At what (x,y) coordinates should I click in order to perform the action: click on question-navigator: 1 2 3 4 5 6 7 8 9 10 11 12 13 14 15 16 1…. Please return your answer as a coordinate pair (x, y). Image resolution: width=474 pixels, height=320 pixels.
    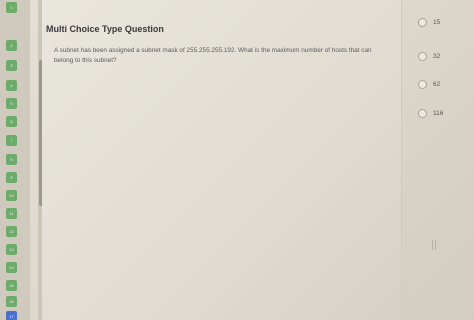
    Looking at the image, I should click on (15, 160).